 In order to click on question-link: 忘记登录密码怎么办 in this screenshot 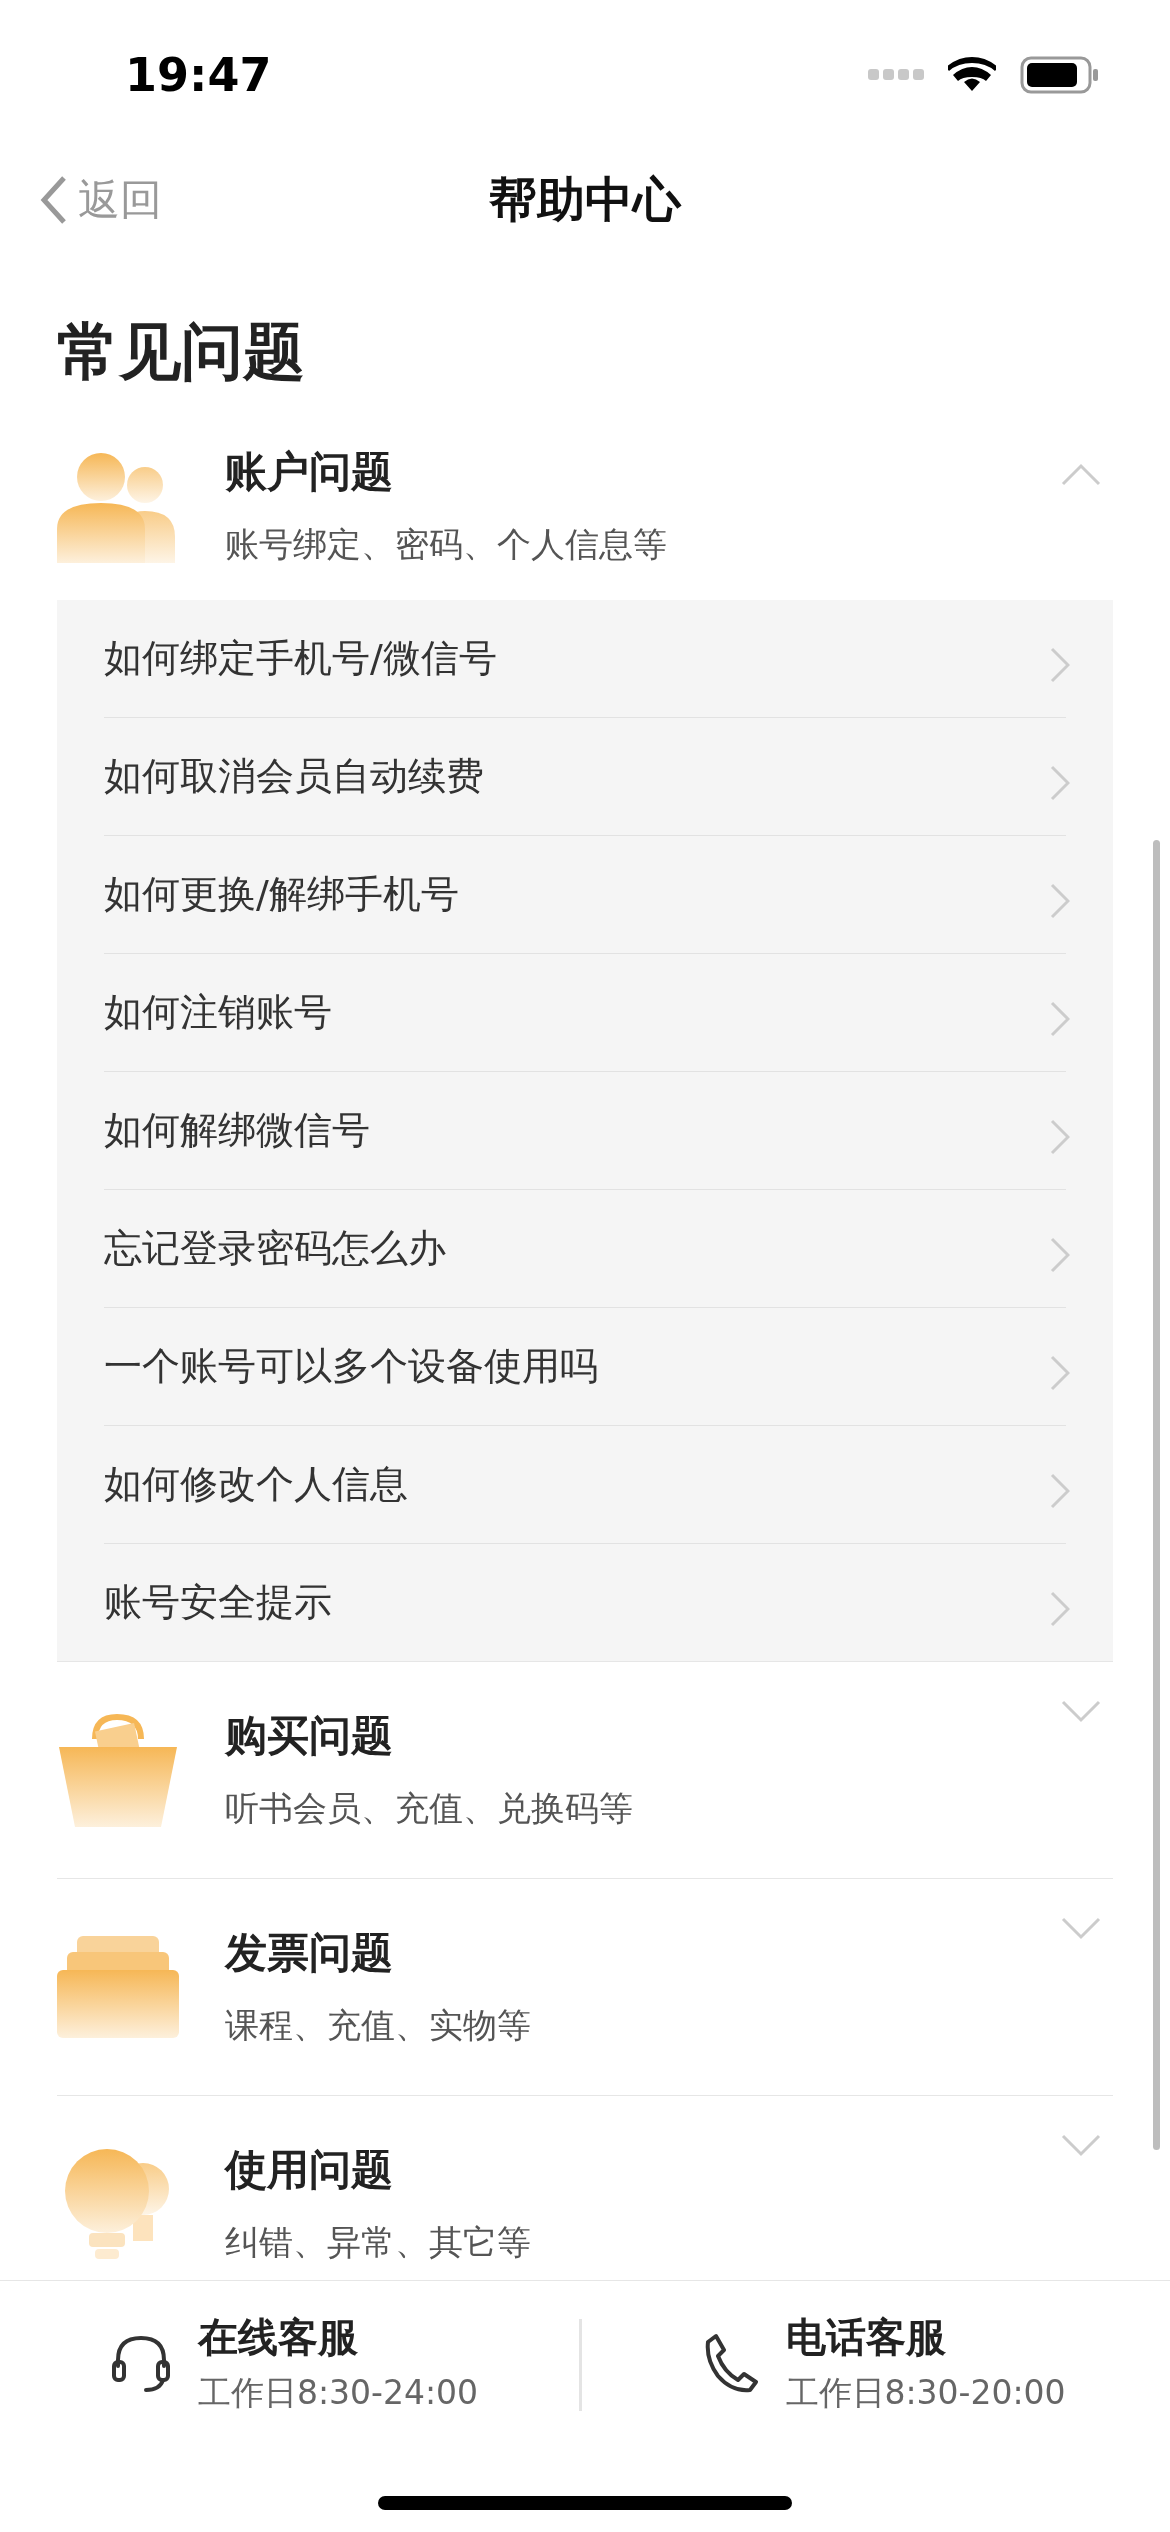, I will do `click(275, 1248)`.